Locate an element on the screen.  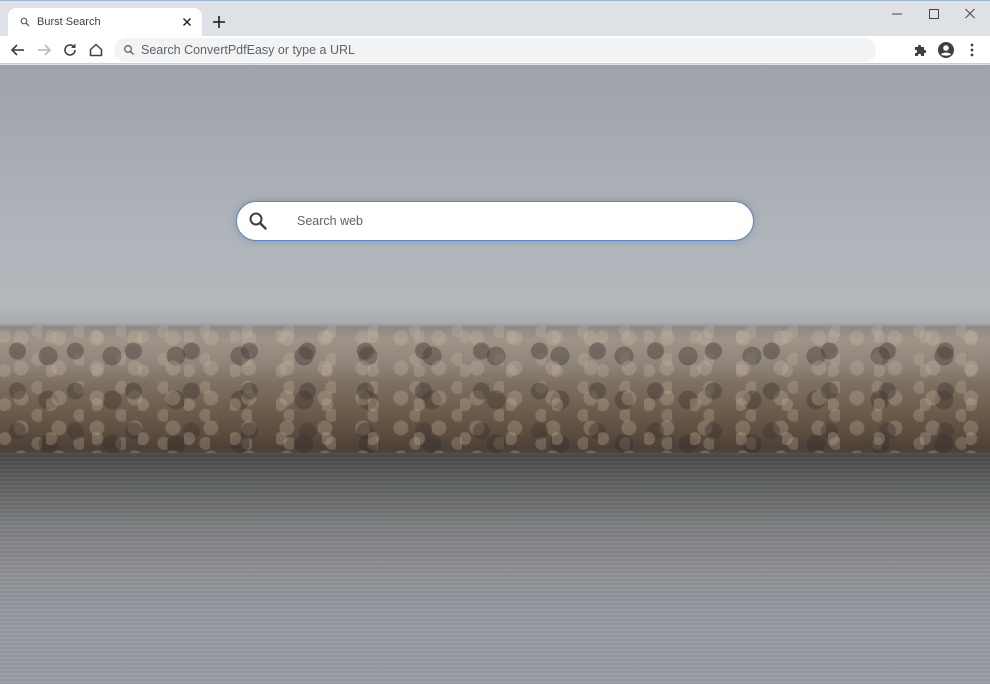
forward-button is located at coordinates (44, 50).